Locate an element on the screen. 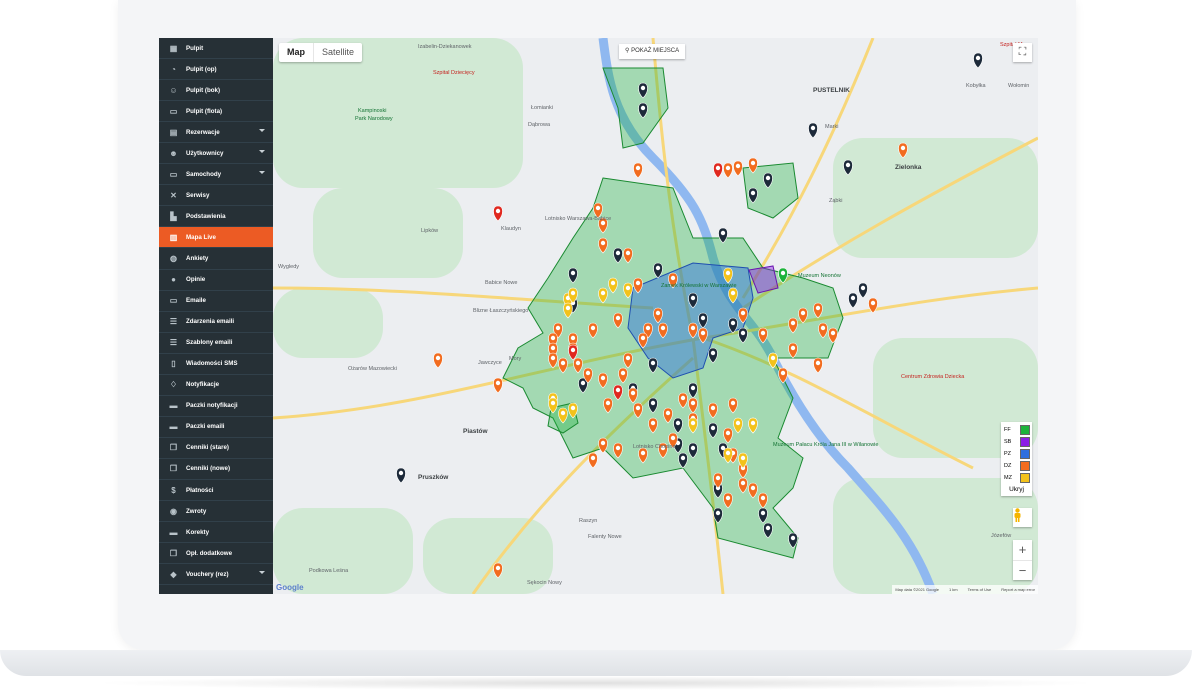  sidebar-item: ▬ Paczki notyfikacji is located at coordinates (216, 406).